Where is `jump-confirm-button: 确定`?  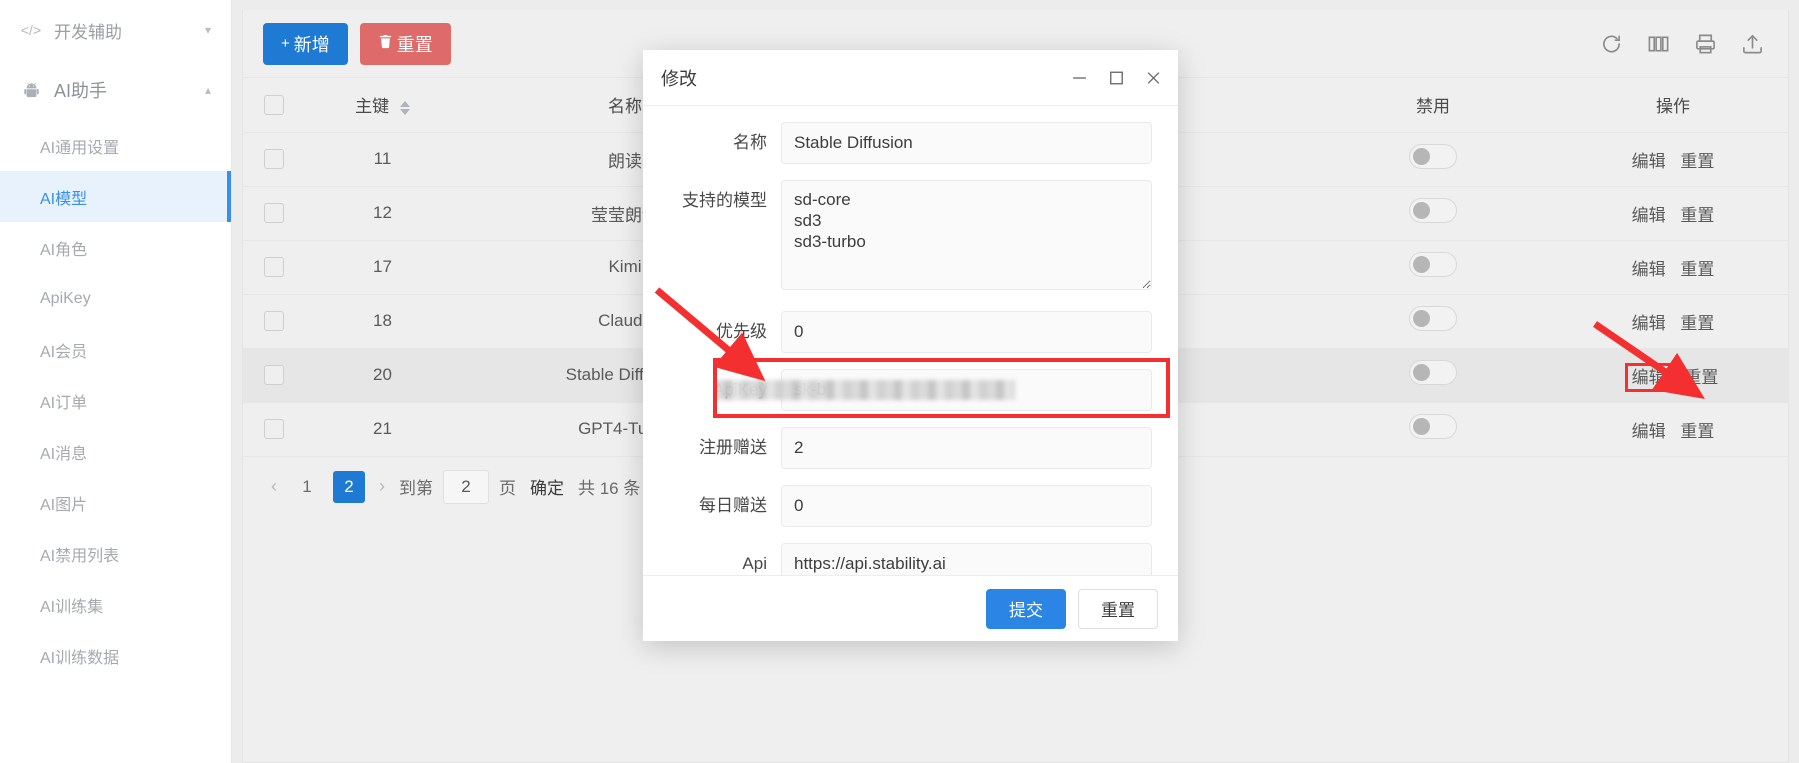
jump-confirm-button: 确定 is located at coordinates (547, 486).